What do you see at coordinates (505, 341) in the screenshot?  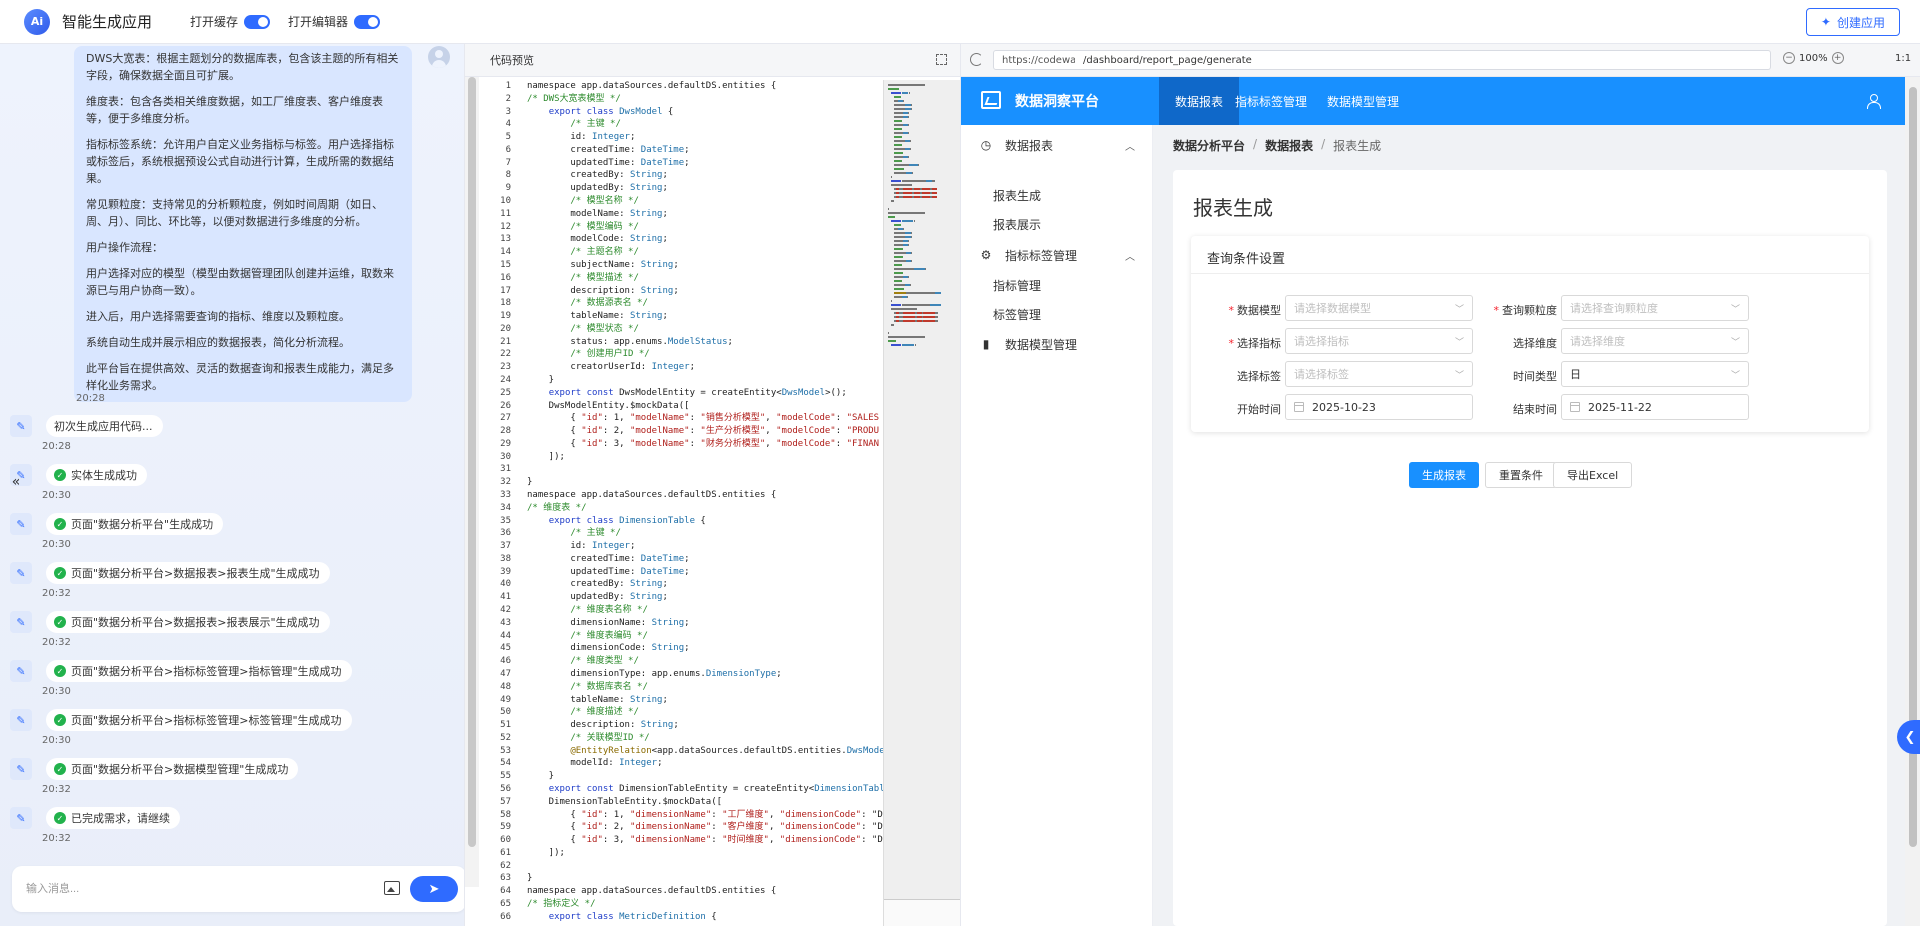 I see `line-number: 21` at bounding box center [505, 341].